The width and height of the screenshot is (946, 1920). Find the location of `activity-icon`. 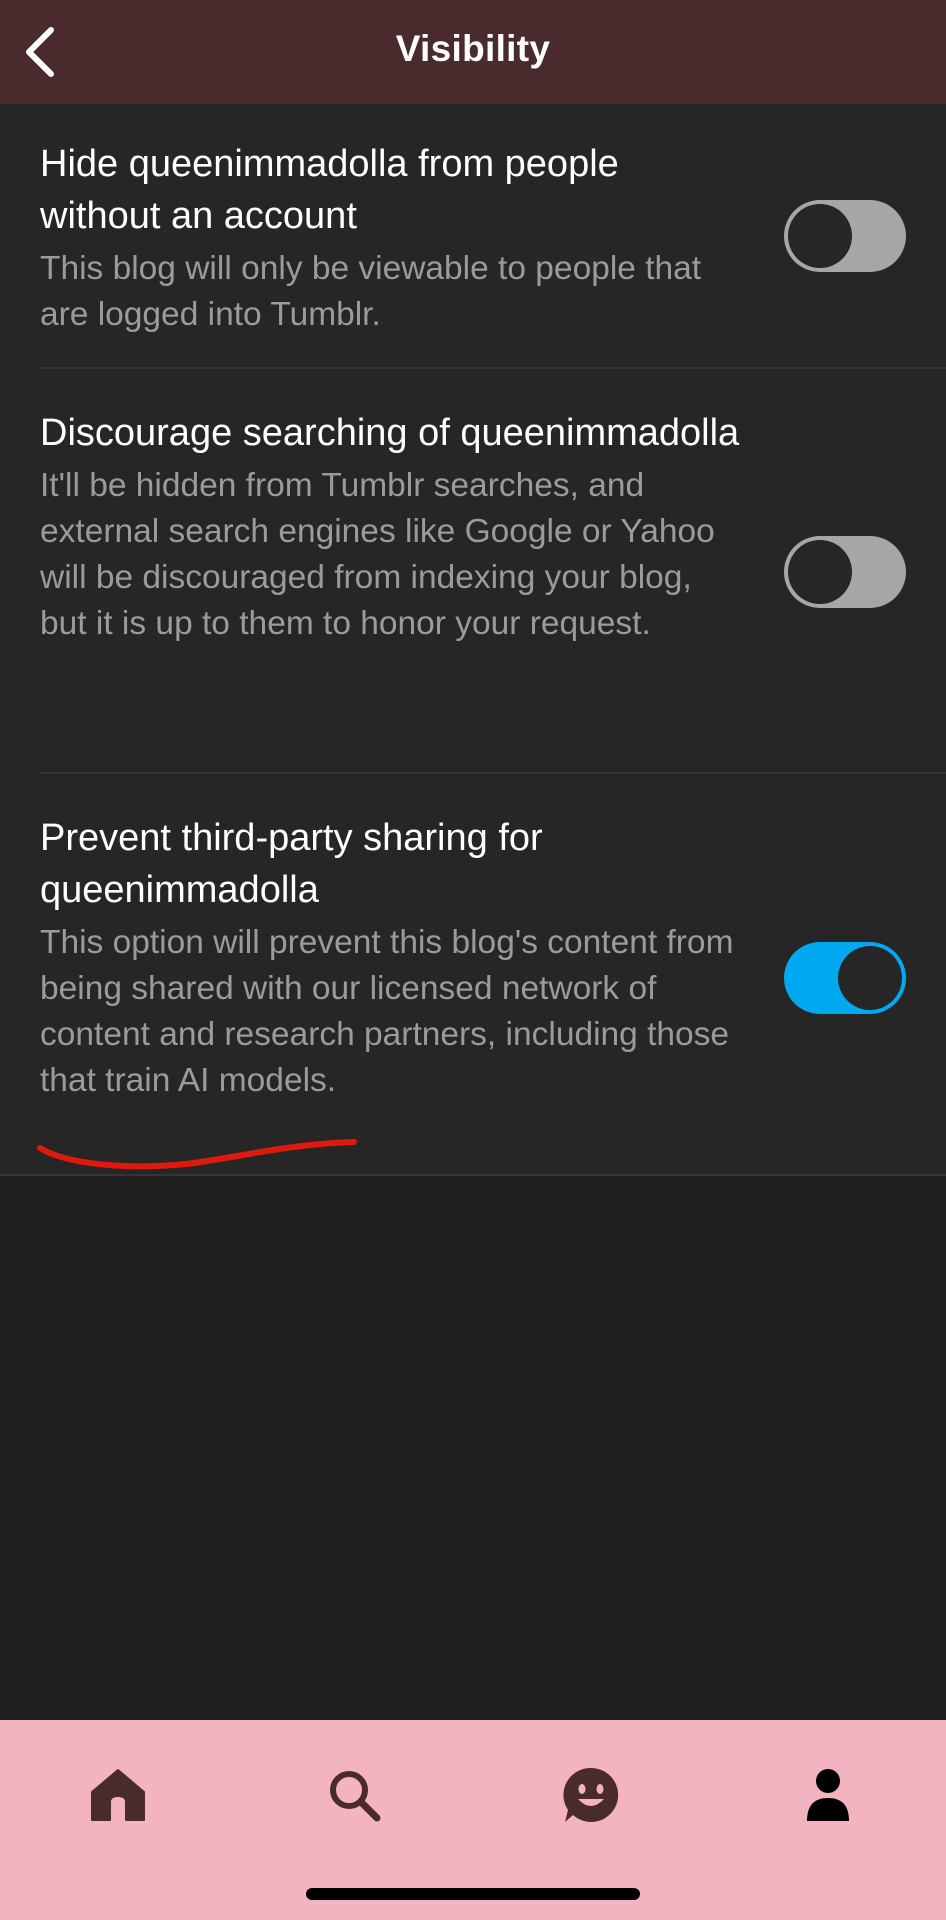

activity-icon is located at coordinates (591, 1794).